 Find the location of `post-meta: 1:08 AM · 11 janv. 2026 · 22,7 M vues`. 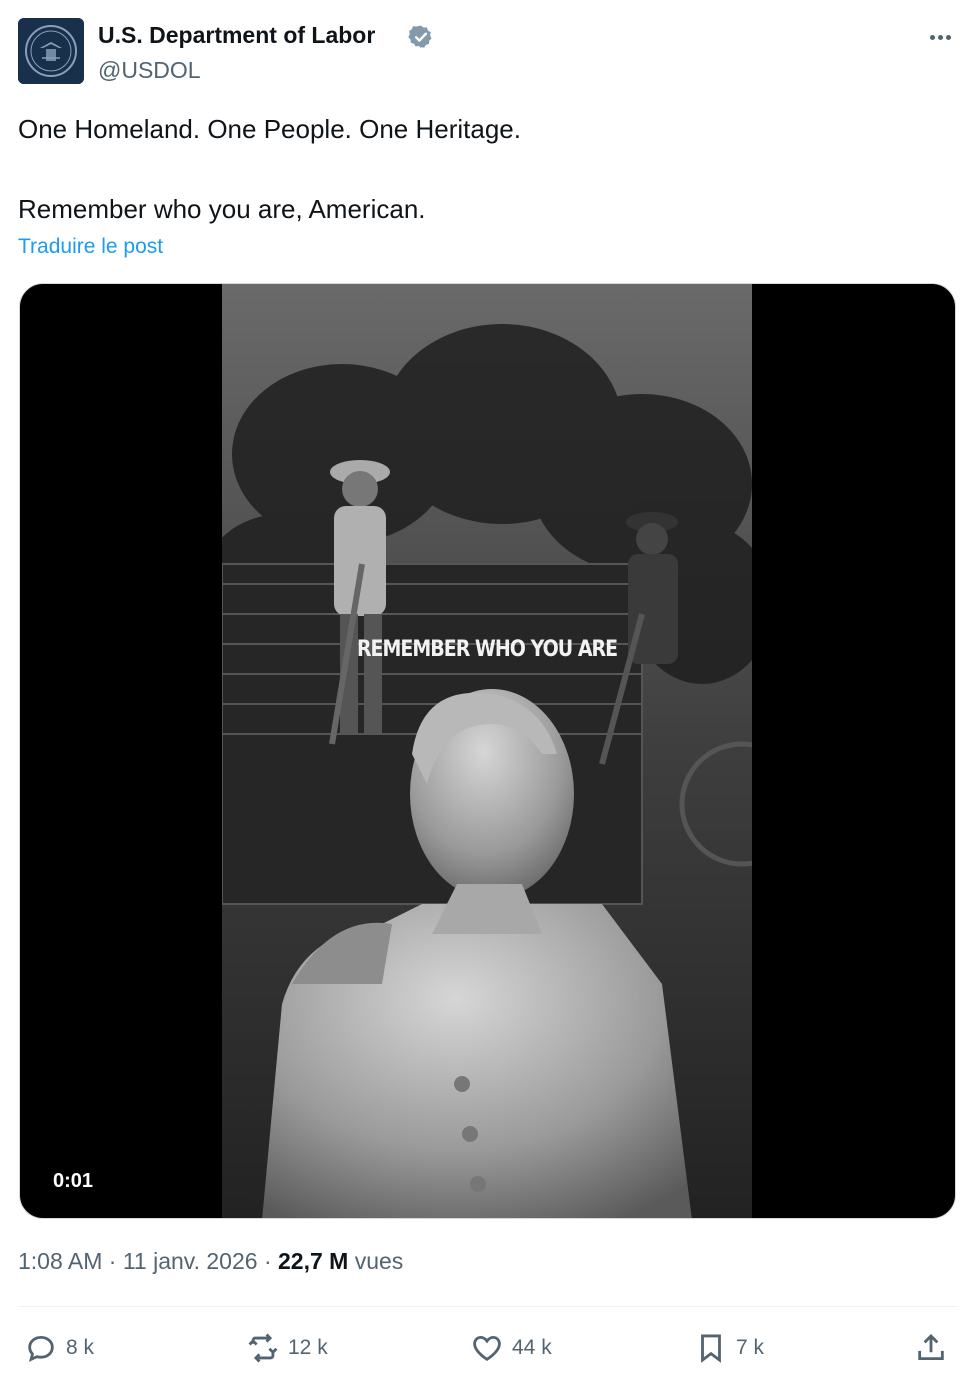

post-meta: 1:08 AM · 11 janv. 2026 · 22,7 M vues is located at coordinates (210, 1261).